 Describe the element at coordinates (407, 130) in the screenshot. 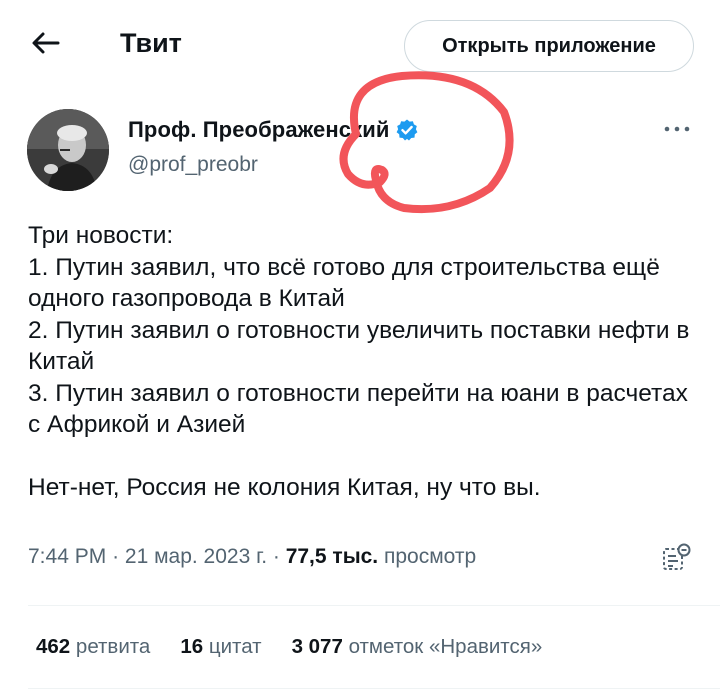

I see `verified-badge-icon` at that location.